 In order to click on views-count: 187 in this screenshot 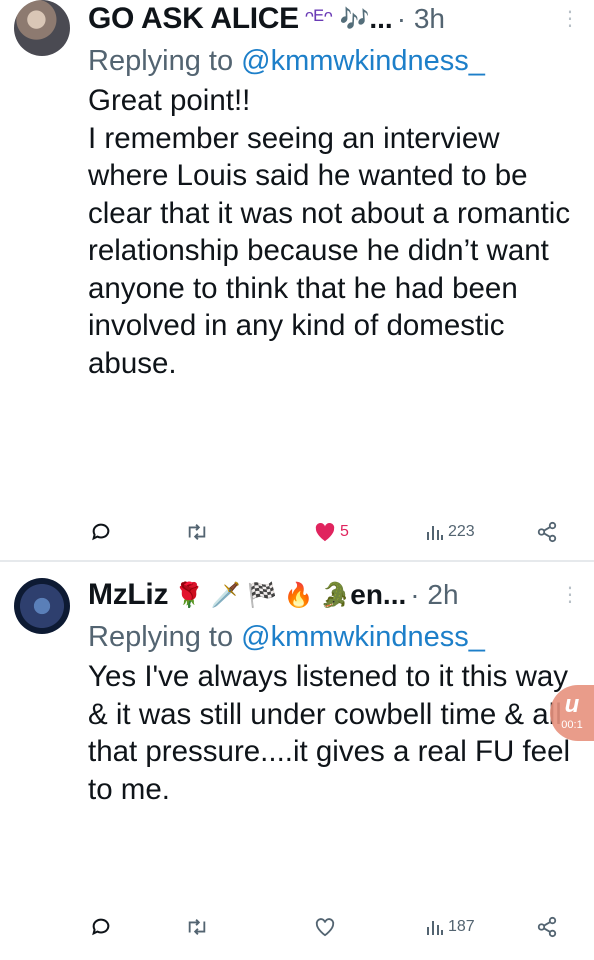, I will do `click(461, 926)`.